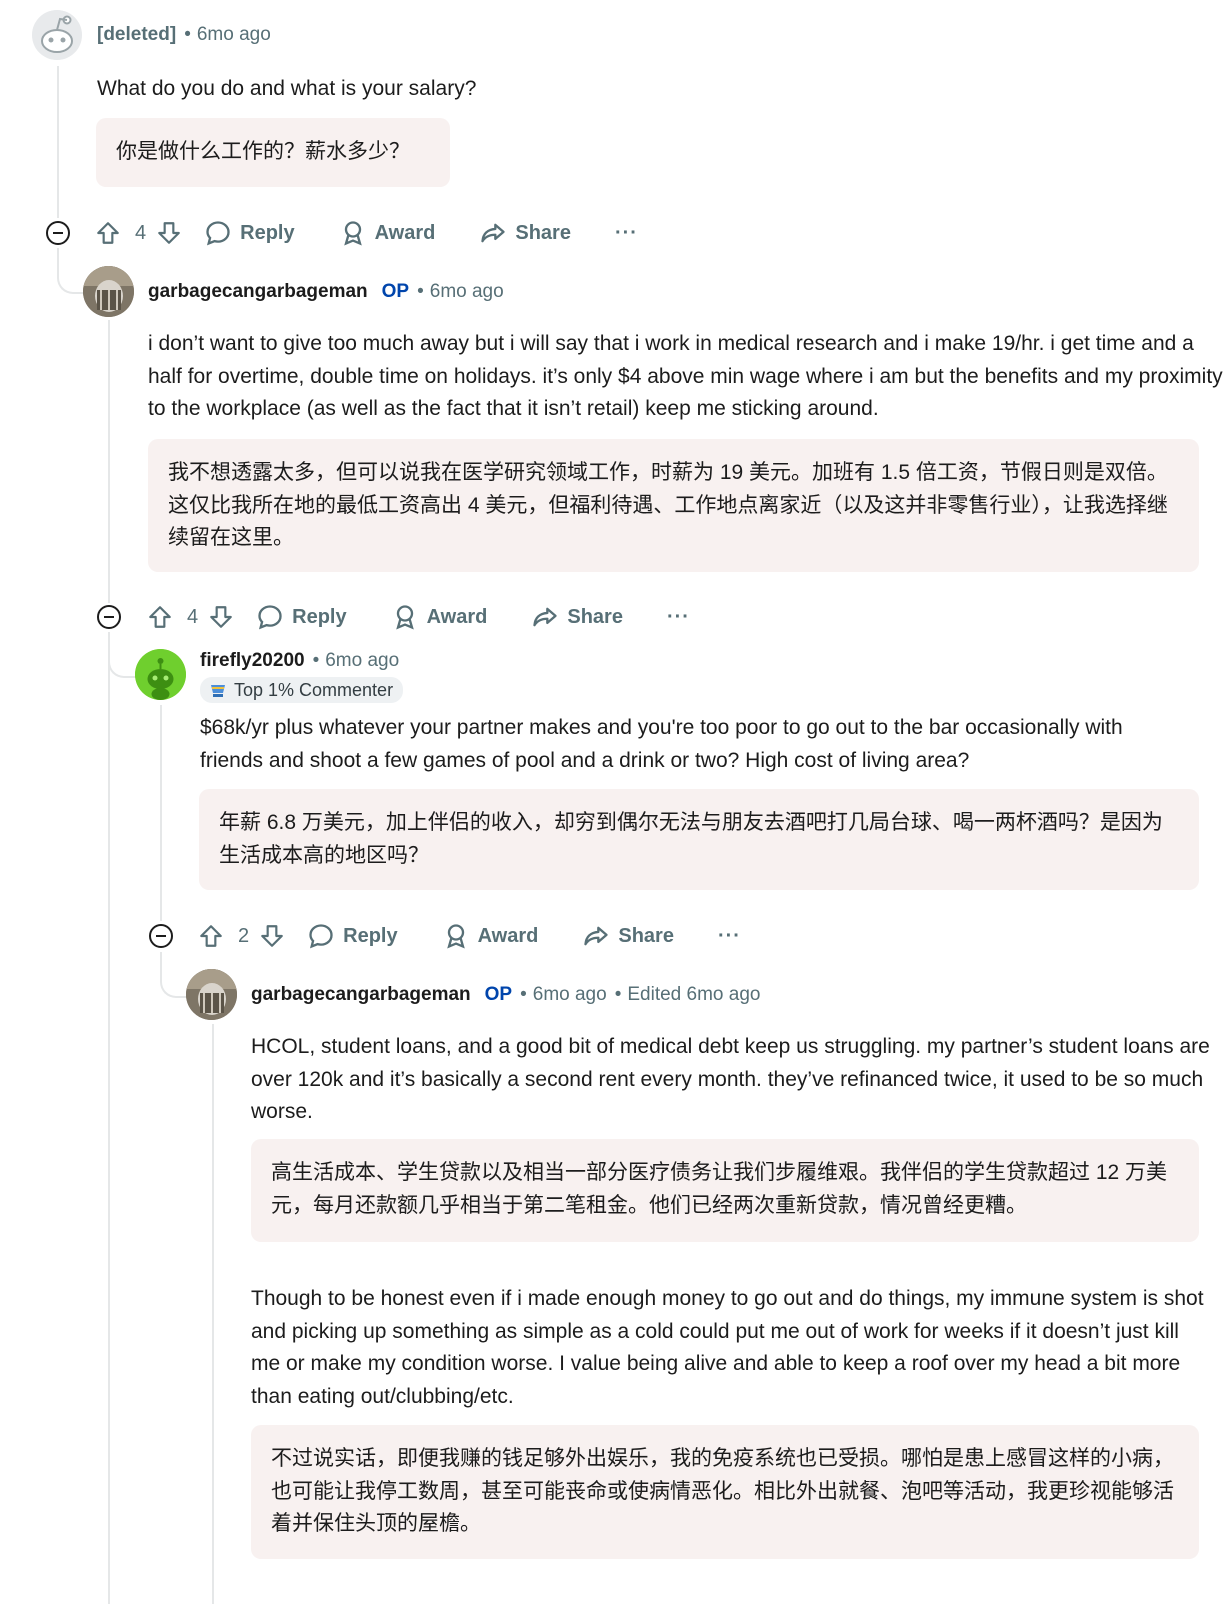 The width and height of the screenshot is (1231, 1604). I want to click on top-commenter-badge: Top 1% Commenter, so click(302, 690).